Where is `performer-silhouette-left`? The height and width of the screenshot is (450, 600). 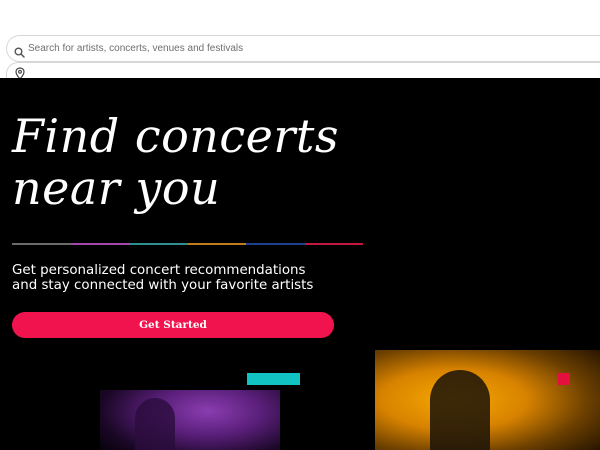
performer-silhouette-left is located at coordinates (155, 424).